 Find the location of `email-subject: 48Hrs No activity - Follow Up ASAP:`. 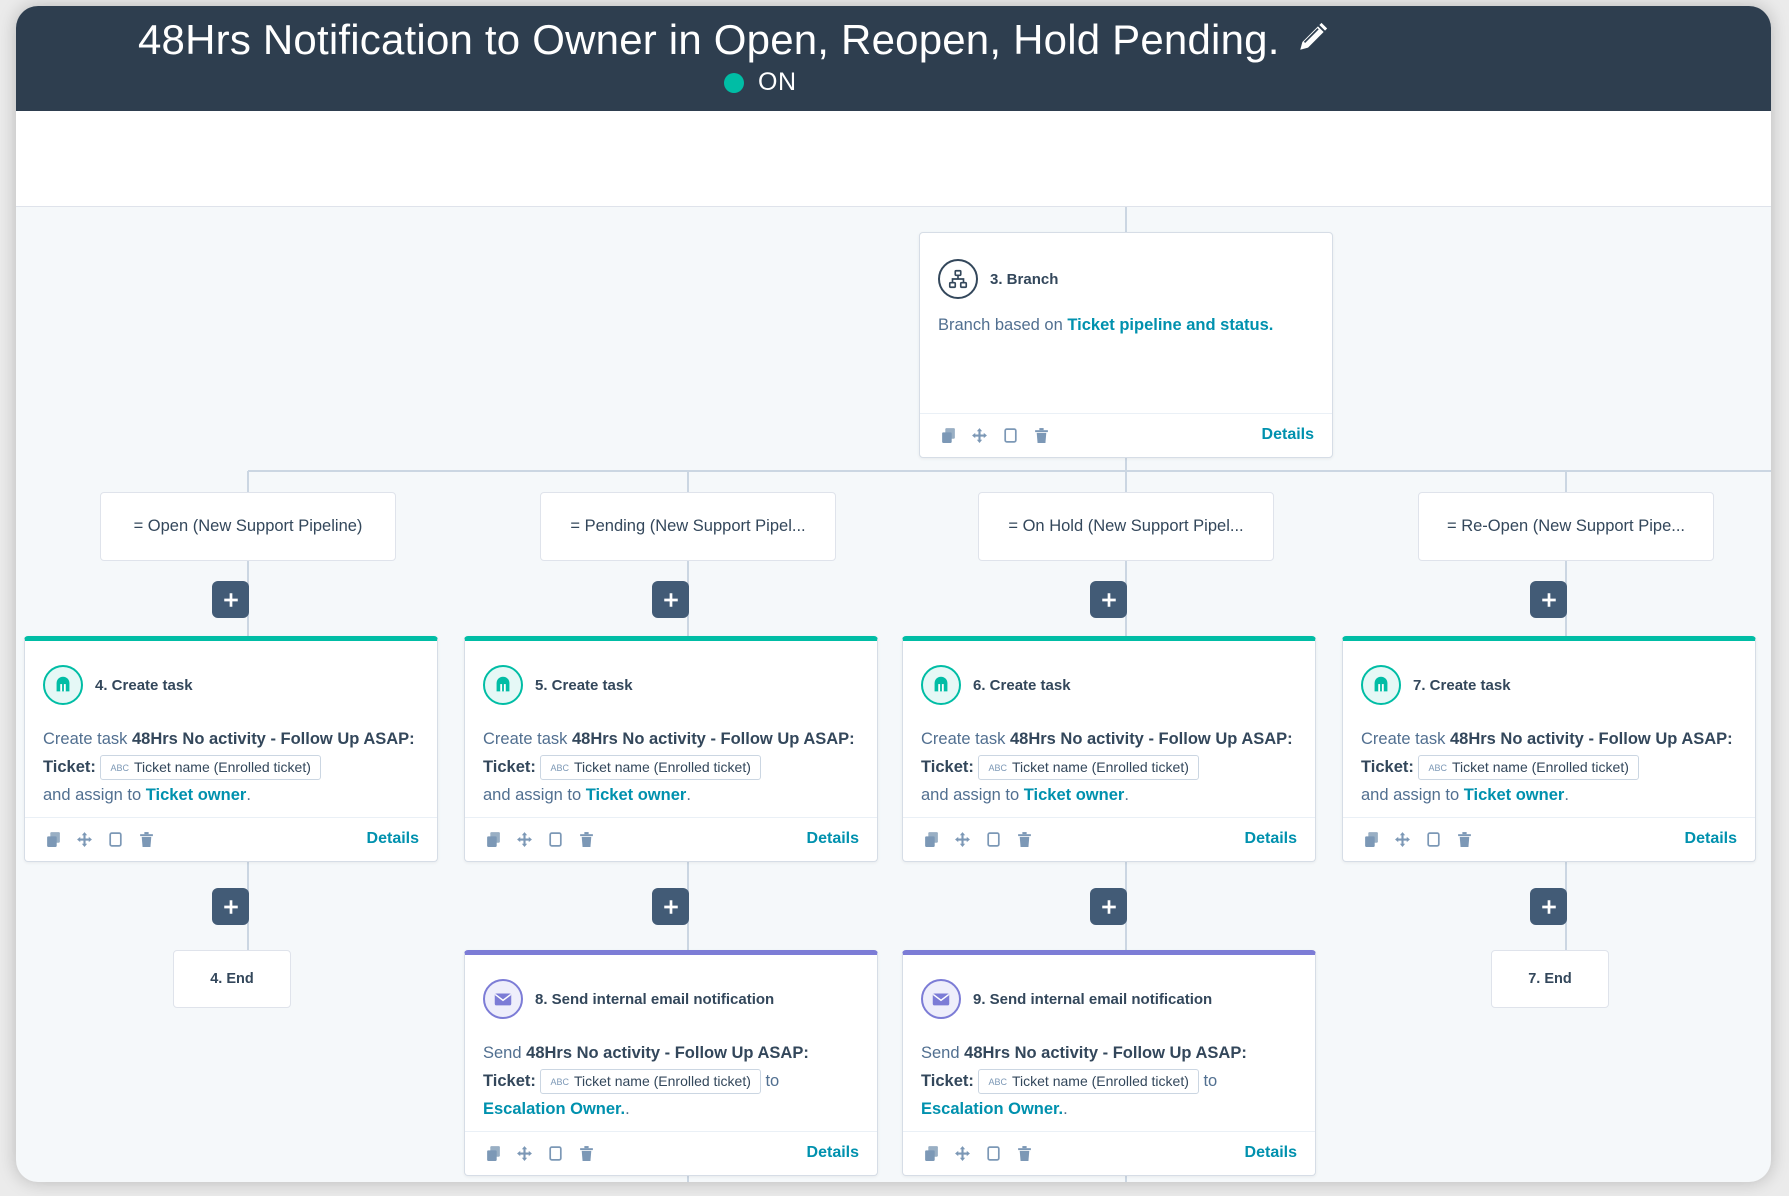

email-subject: 48Hrs No activity - Follow Up ASAP: is located at coordinates (1105, 1053).